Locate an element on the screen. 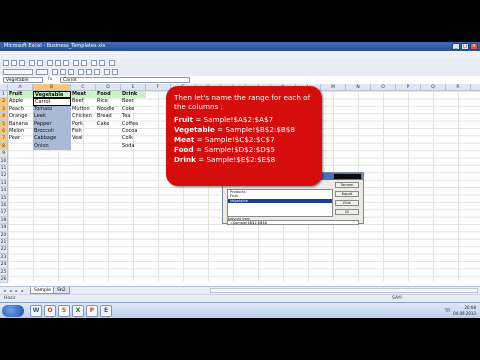 The width and height of the screenshot is (480, 360). names-list-item-selected: Vegetable is located at coordinates (280, 200).